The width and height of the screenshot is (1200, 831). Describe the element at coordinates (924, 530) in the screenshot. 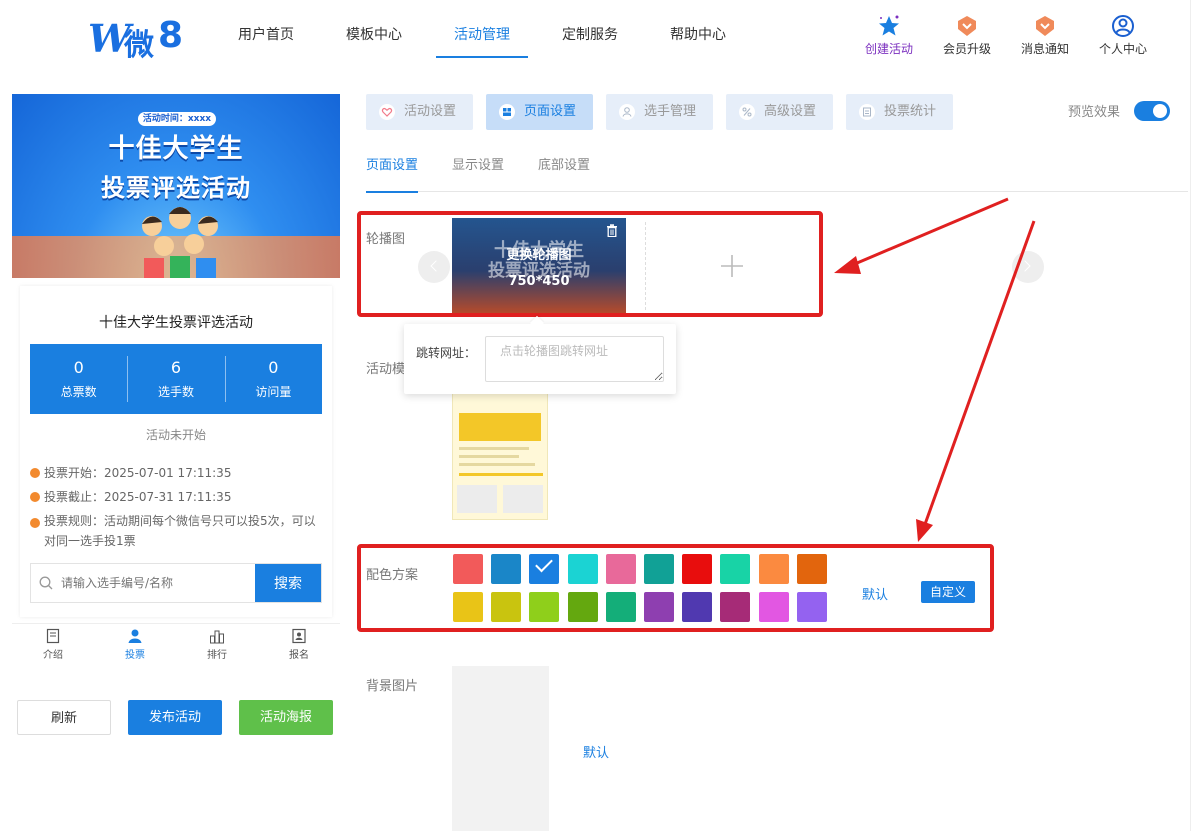

I see `arrowhead-colors` at that location.